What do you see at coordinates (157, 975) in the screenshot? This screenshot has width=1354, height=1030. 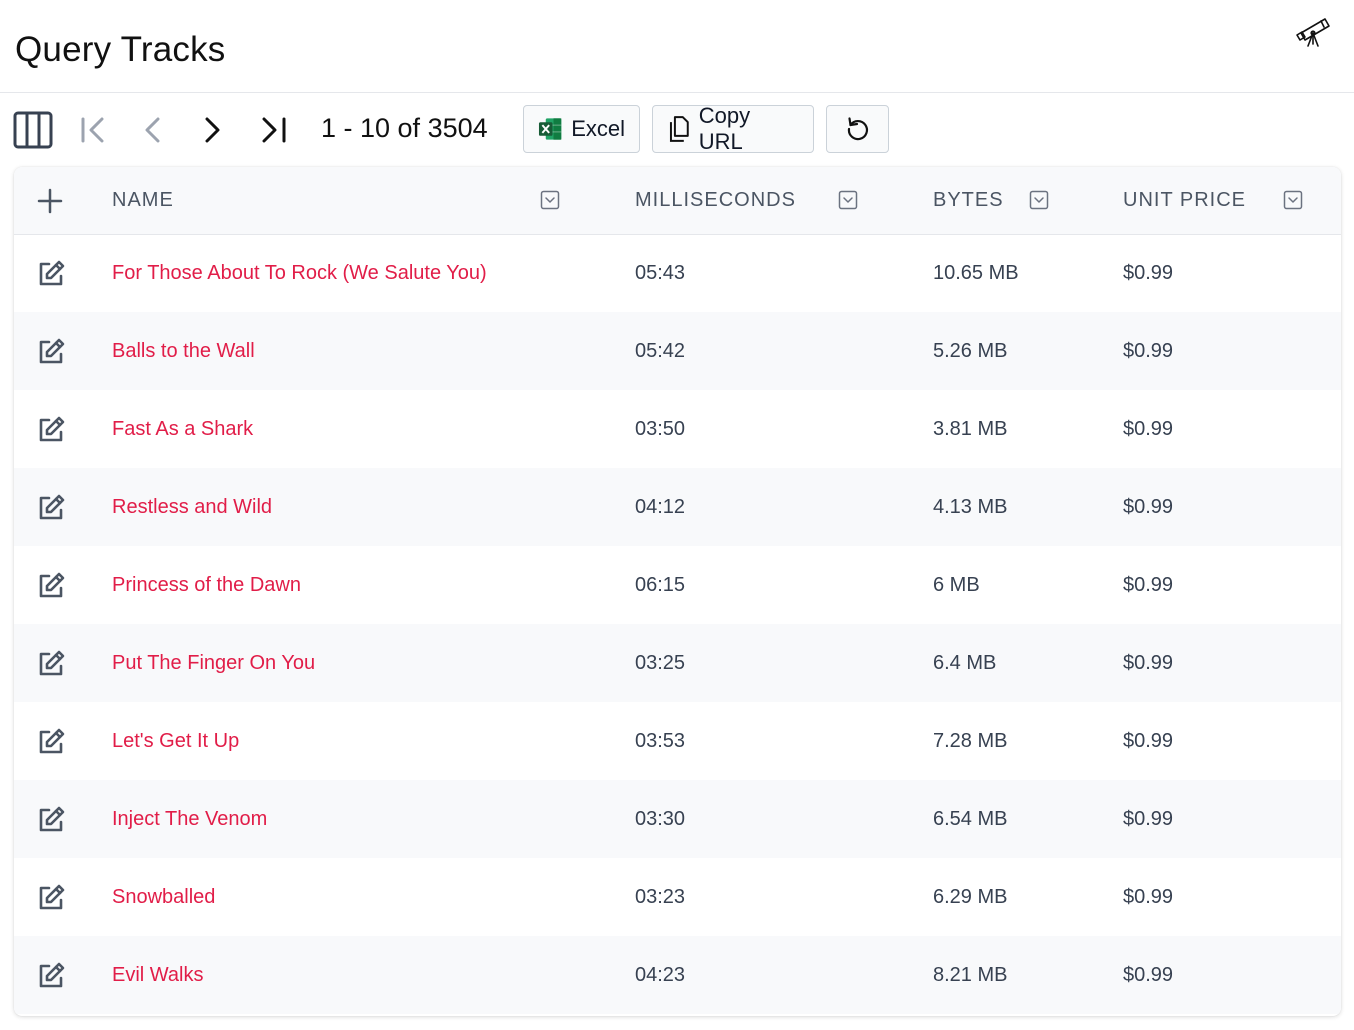 I see `track-name-link: Evil Walks` at bounding box center [157, 975].